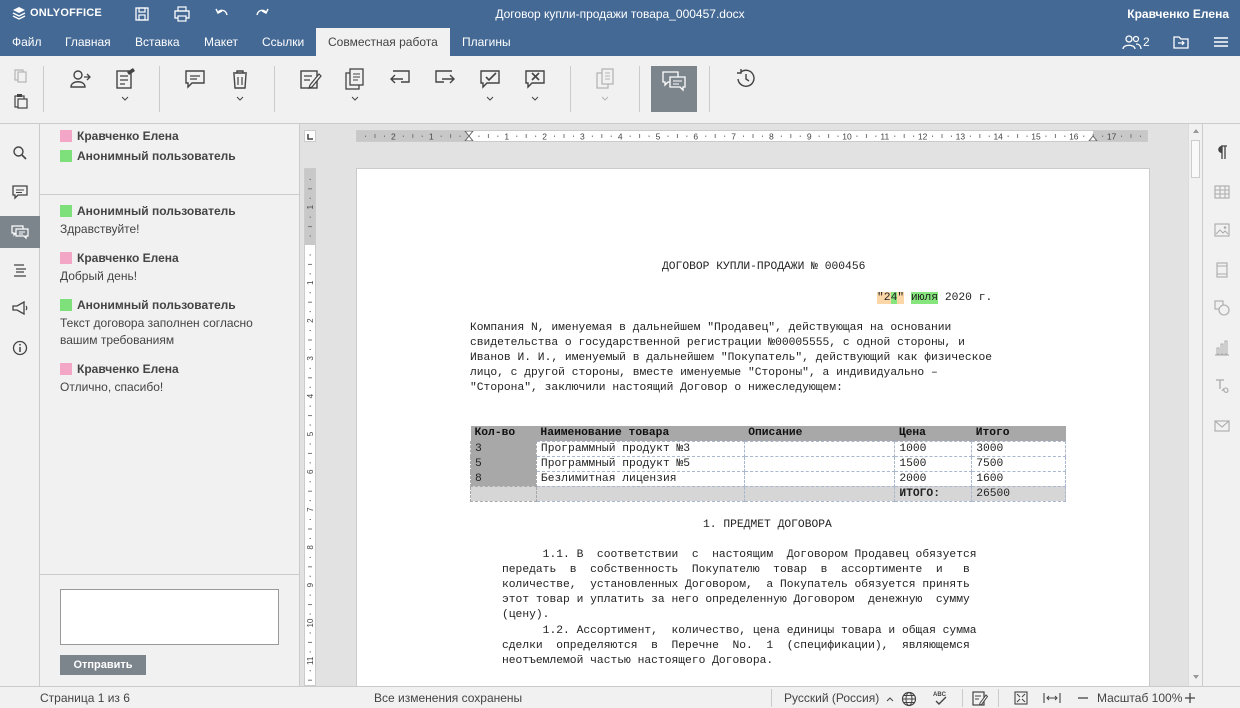 The height and width of the screenshot is (708, 1240). I want to click on participant-name: Кравченко Елена, so click(128, 136).